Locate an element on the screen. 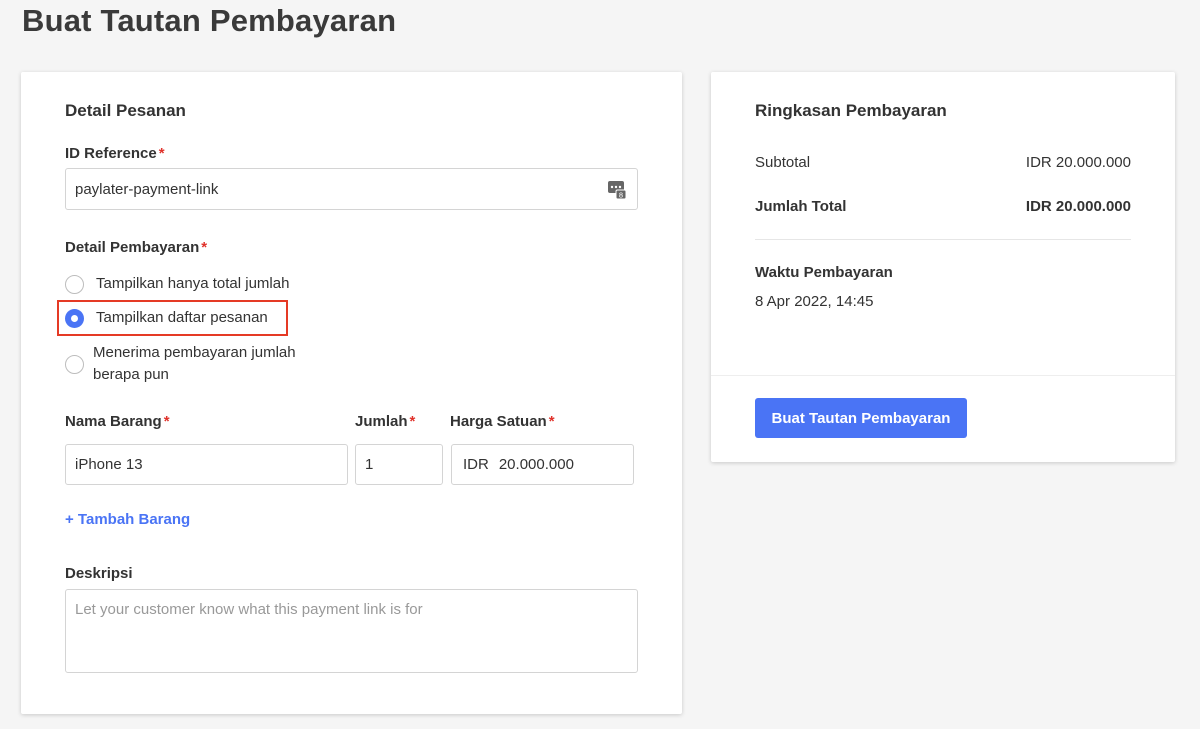 The height and width of the screenshot is (729, 1200). payment-time-value: 8 Apr 2022, 14:45 is located at coordinates (814, 301).